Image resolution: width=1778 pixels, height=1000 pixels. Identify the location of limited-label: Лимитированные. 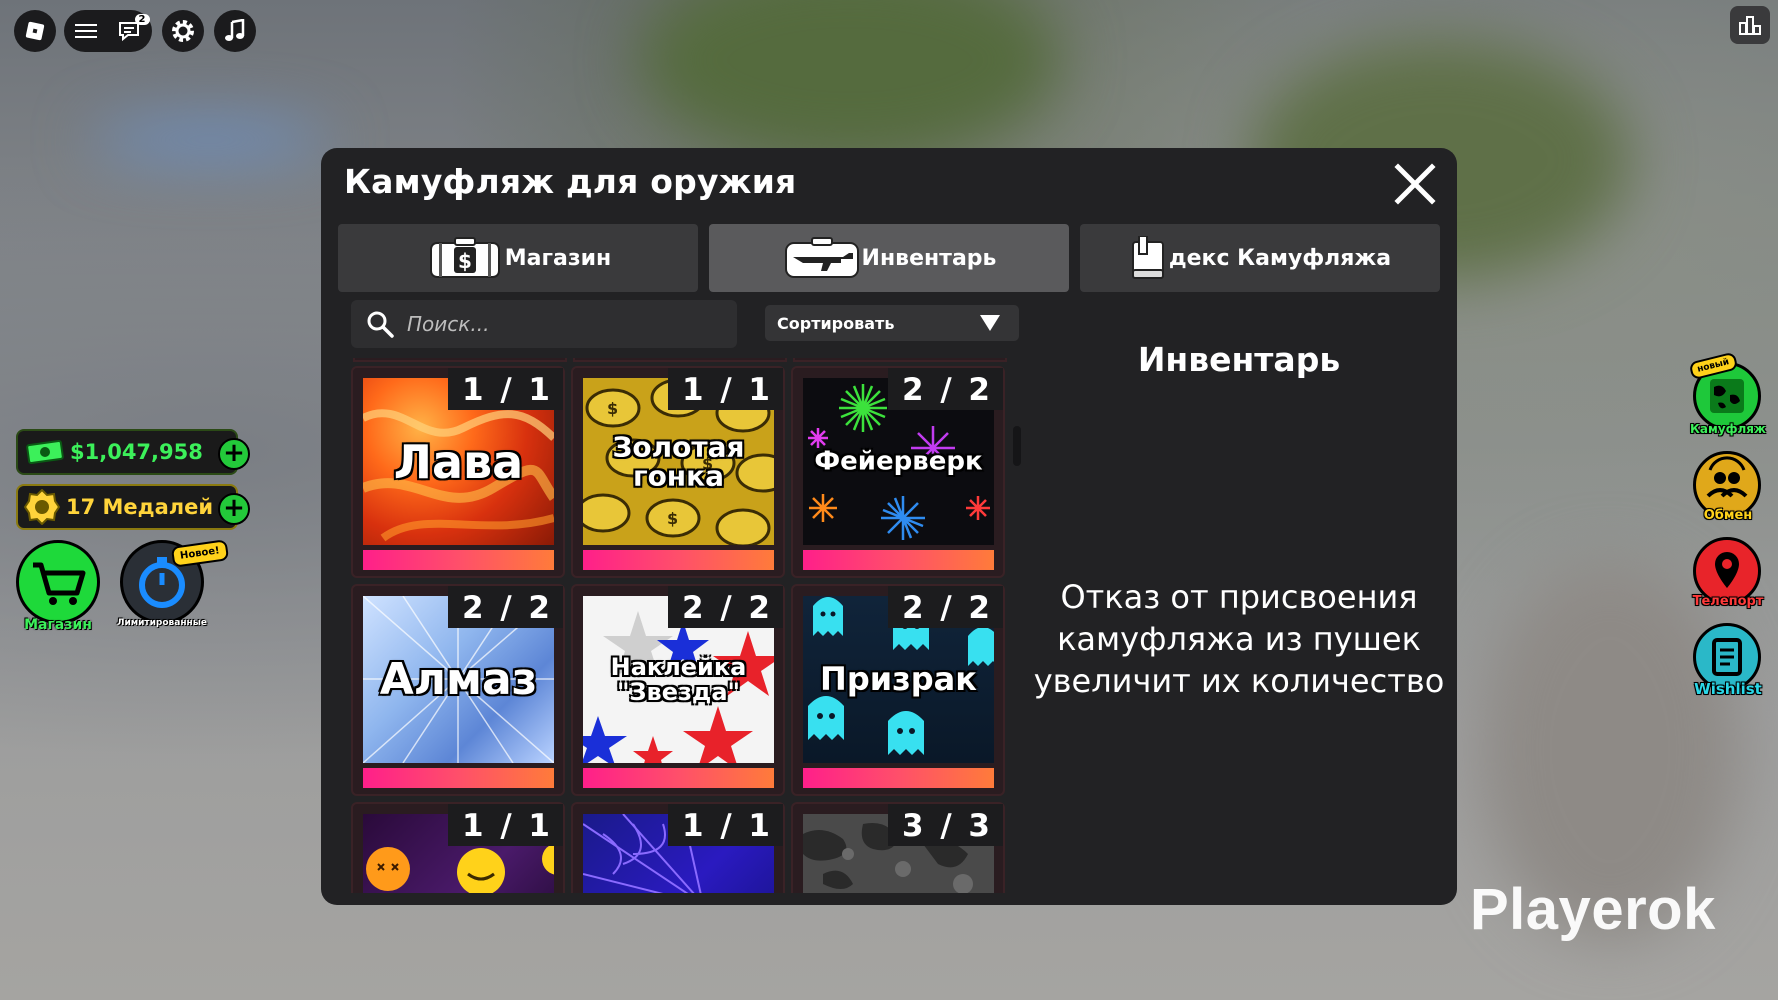
(162, 623).